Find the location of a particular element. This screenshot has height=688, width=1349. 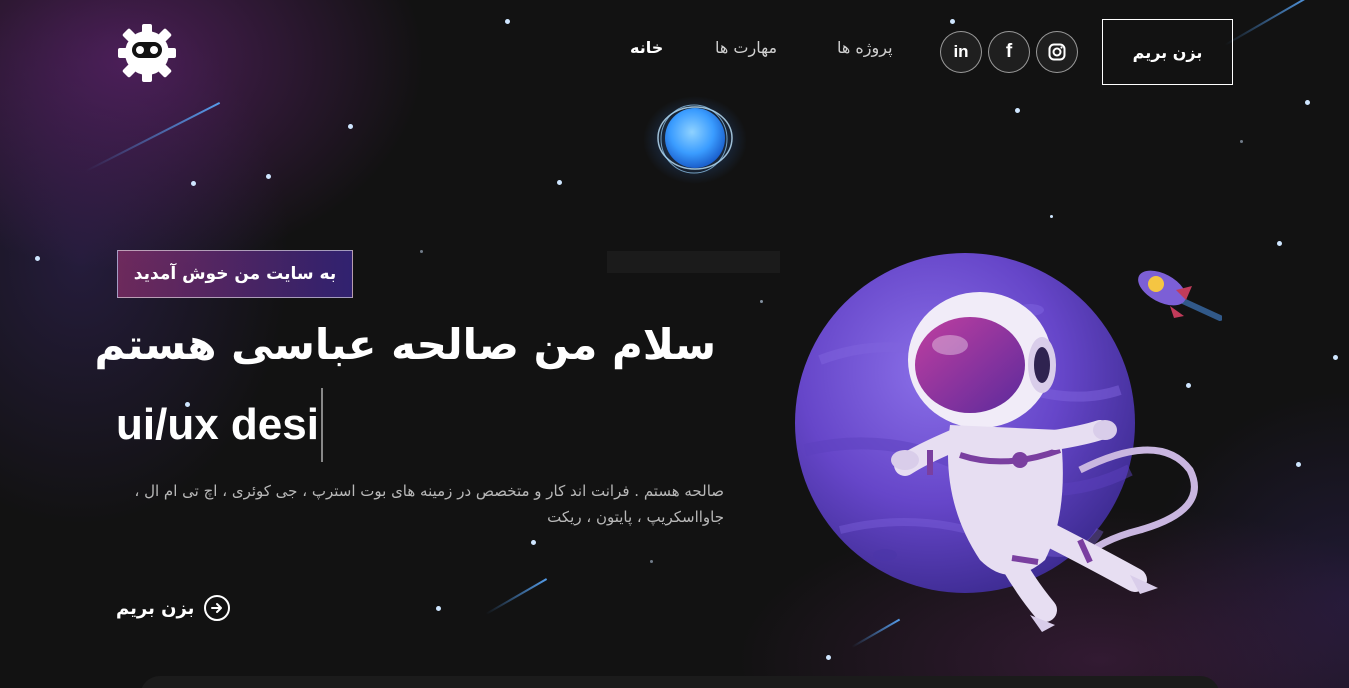

next-section-edge is located at coordinates (680, 682).